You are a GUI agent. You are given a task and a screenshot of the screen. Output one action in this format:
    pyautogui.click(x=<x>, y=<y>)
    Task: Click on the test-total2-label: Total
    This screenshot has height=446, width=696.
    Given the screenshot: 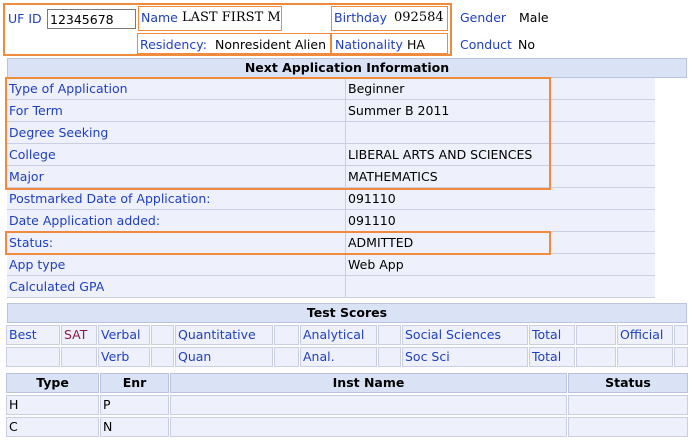 What is the action you would take?
    pyautogui.click(x=552, y=357)
    